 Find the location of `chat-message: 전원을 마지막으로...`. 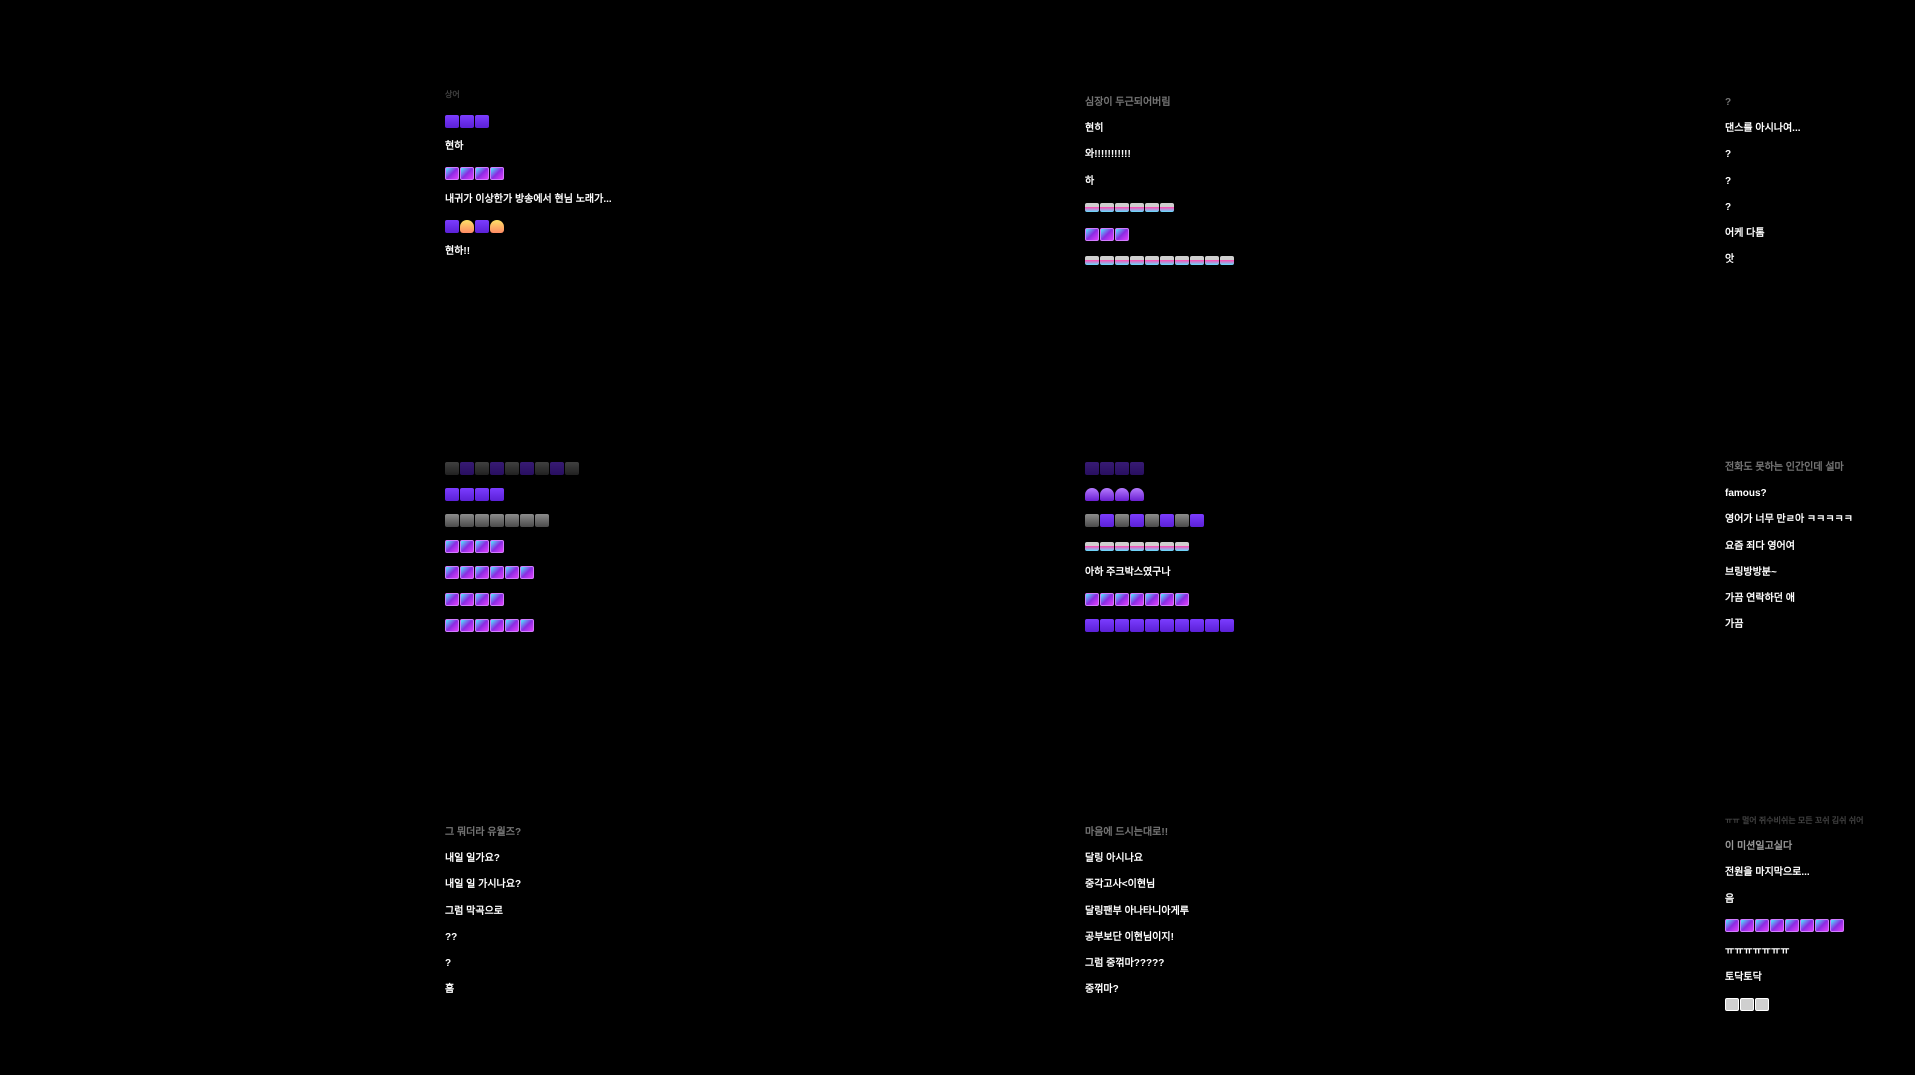

chat-message: 전원을 마지막으로... is located at coordinates (1767, 873).